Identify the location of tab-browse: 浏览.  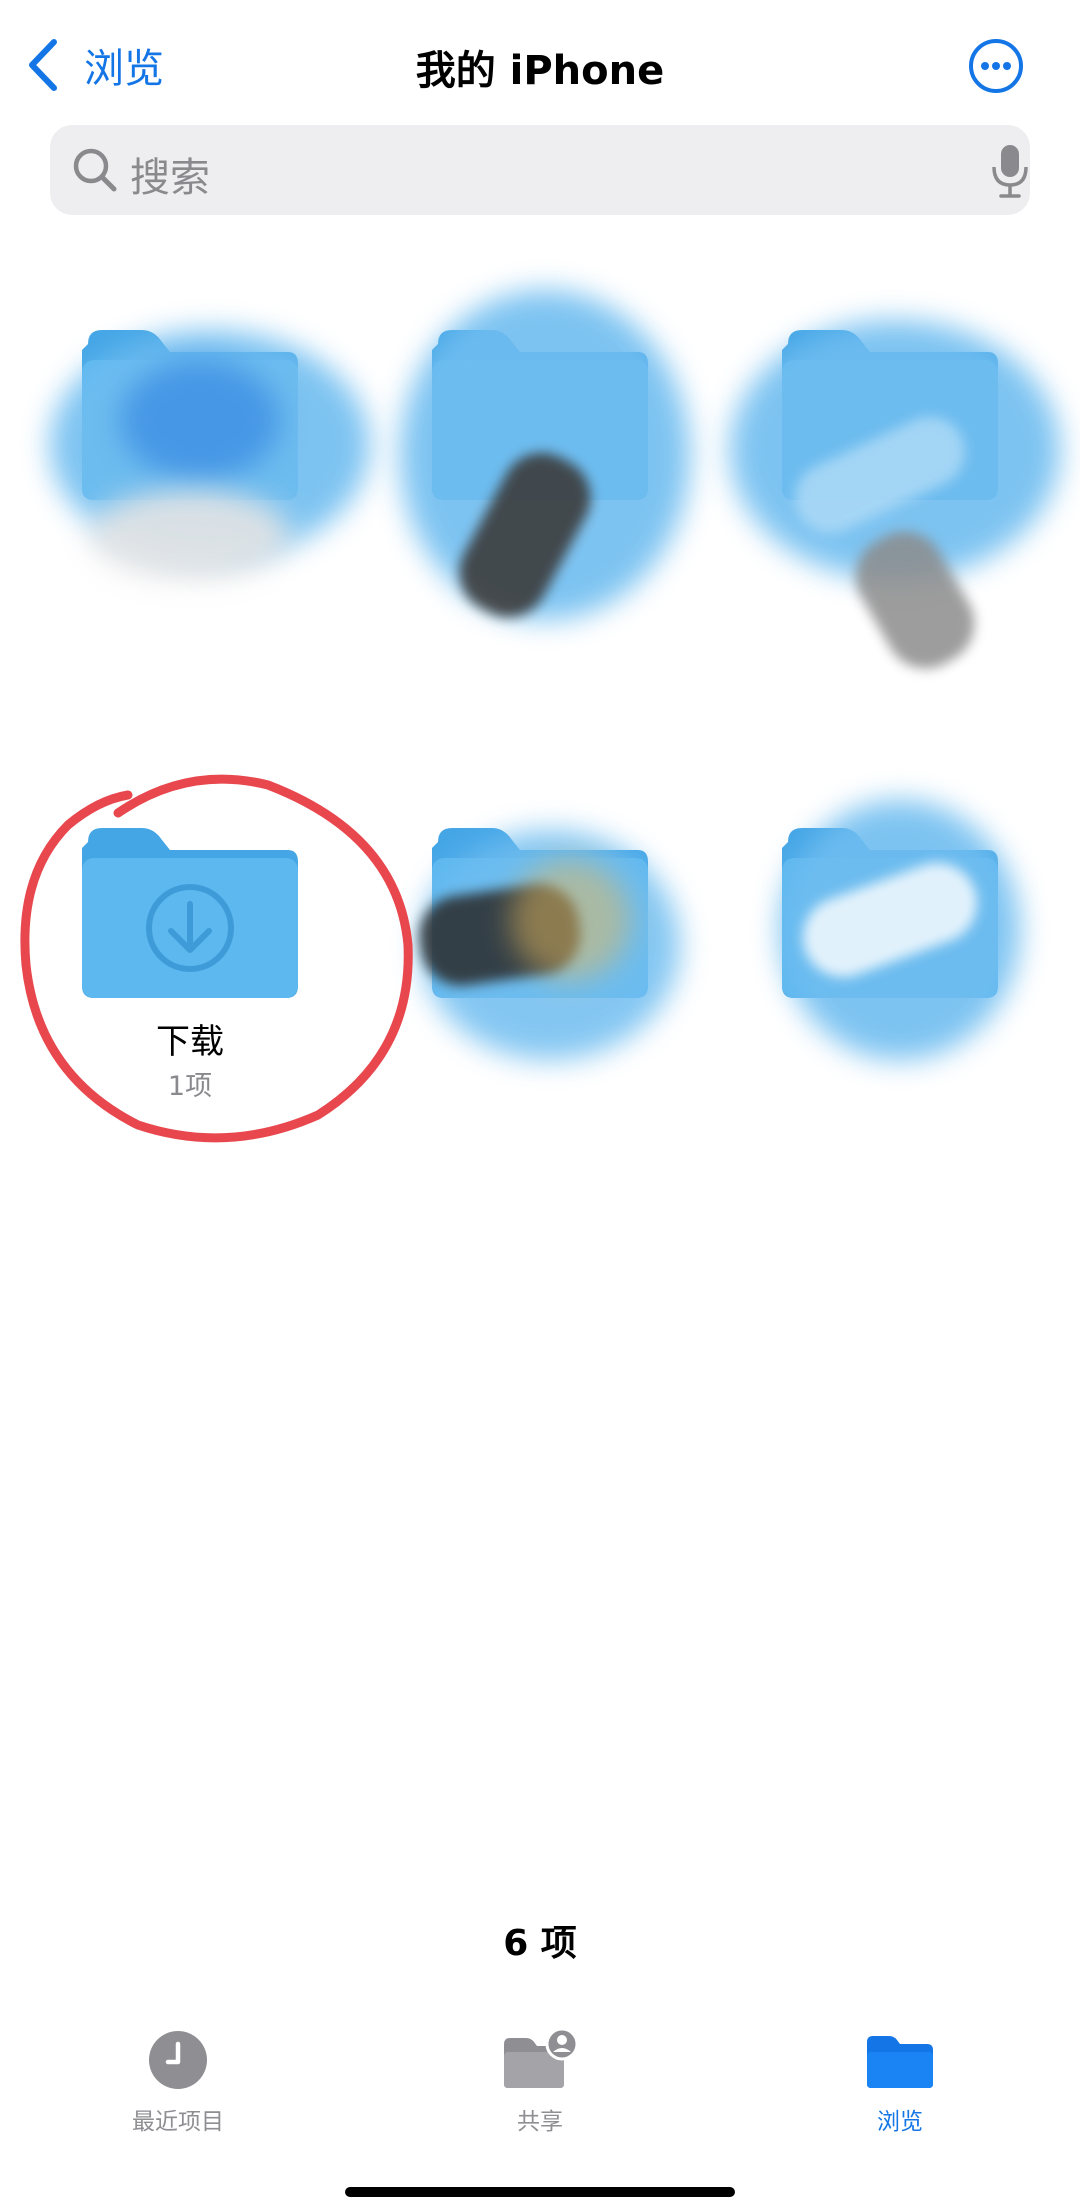
(900, 2082).